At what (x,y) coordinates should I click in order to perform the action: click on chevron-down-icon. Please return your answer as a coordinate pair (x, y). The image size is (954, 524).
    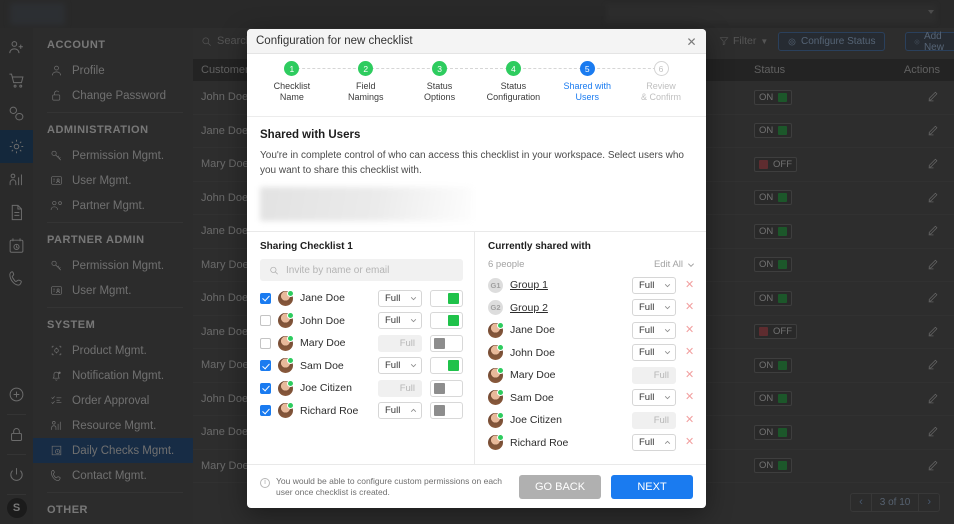
    Looking at the image, I should click on (931, 12).